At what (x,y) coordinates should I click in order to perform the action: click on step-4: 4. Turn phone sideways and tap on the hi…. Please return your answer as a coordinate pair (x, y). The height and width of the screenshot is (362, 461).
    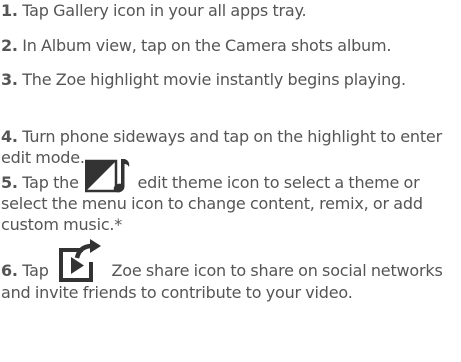
    Looking at the image, I should click on (230, 147).